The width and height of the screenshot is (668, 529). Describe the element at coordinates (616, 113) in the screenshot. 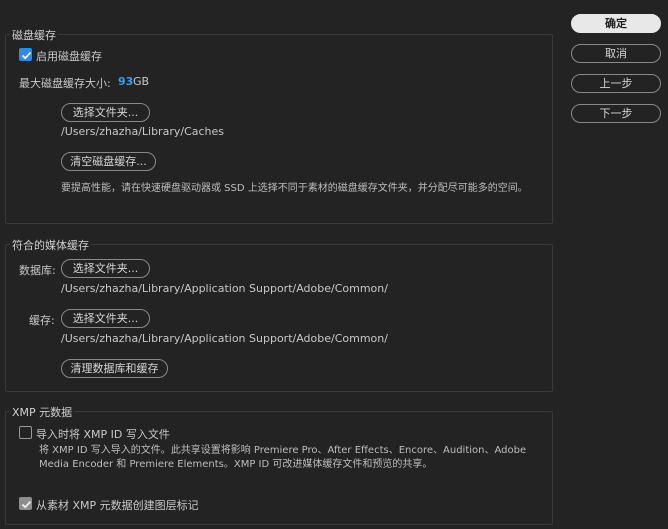

I see `next-button: 下一步` at that location.